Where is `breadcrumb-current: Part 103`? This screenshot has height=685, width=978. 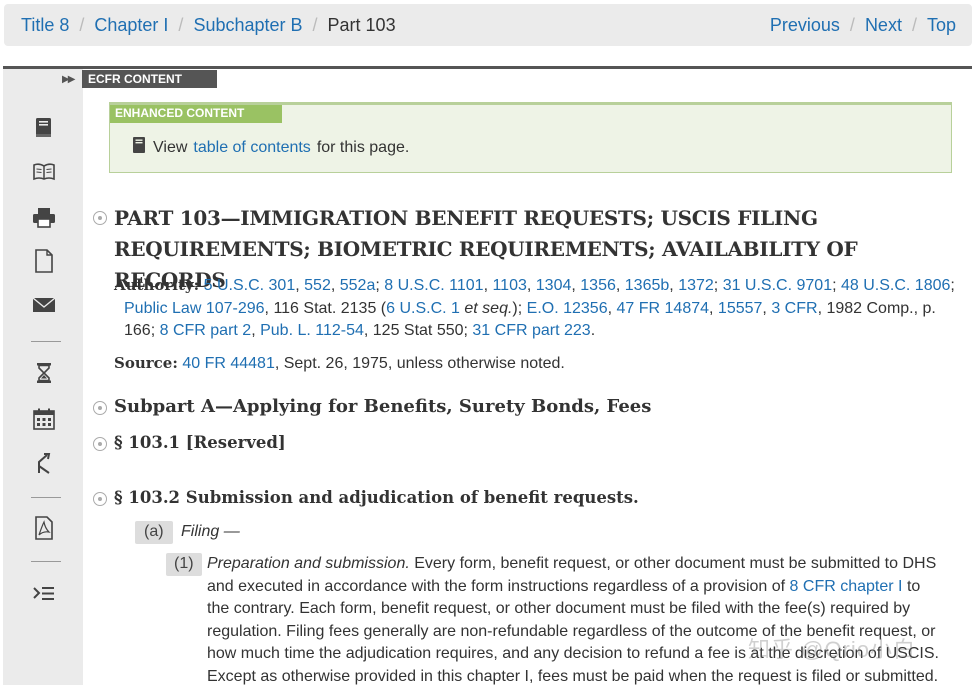 breadcrumb-current: Part 103 is located at coordinates (361, 24).